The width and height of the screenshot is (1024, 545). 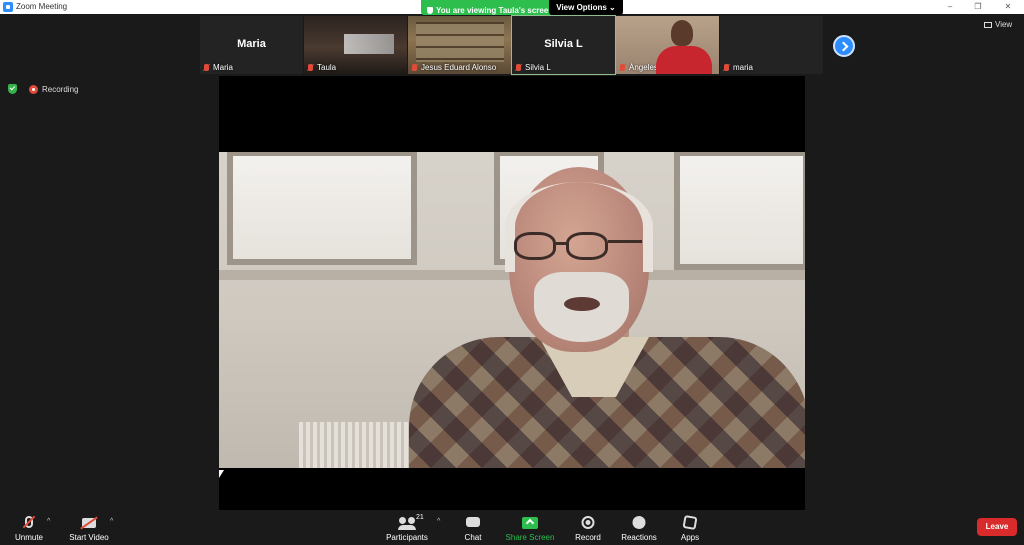 I want to click on participants-label: Participants, so click(x=407, y=537).